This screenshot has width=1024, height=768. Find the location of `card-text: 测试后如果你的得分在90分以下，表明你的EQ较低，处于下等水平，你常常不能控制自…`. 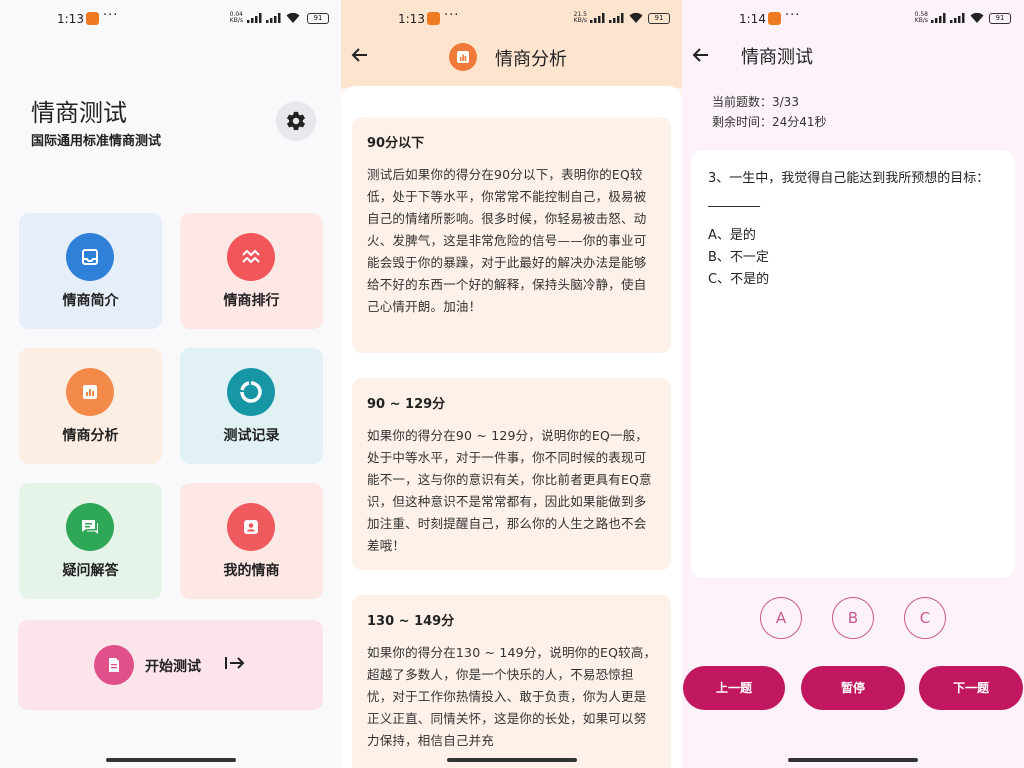

card-text: 测试后如果你的得分在90分以下，表明你的EQ较低，处于下等水平，你常常不能控制自… is located at coordinates (507, 240).